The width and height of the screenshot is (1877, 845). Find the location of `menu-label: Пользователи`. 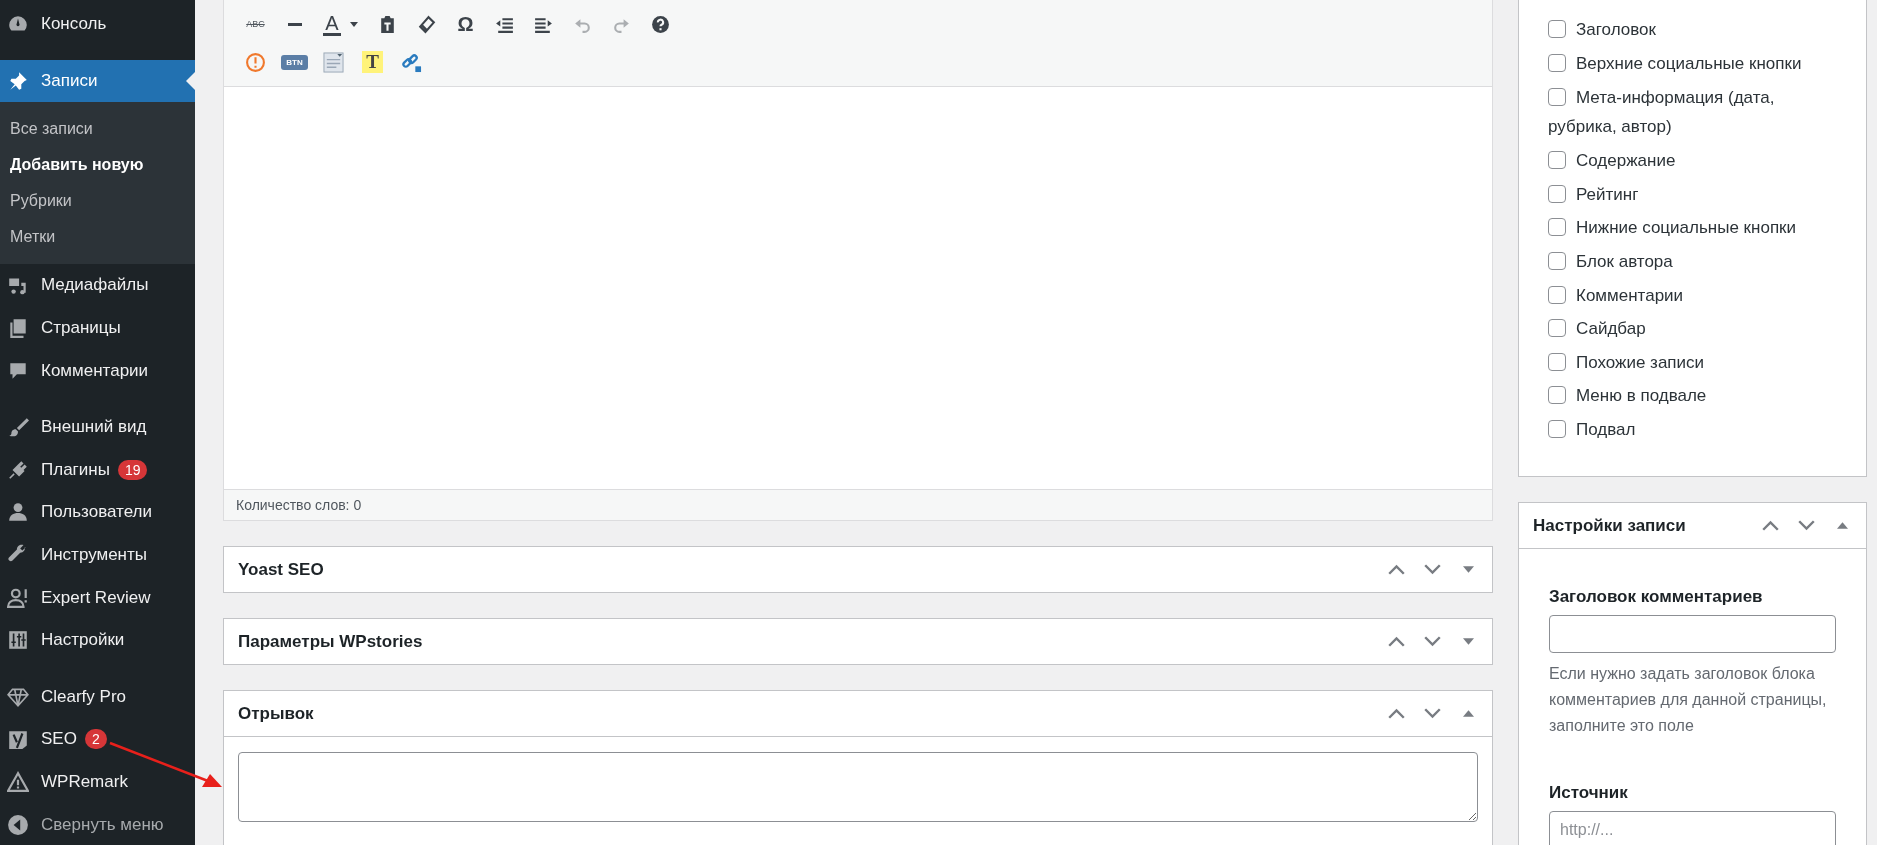

menu-label: Пользователи is located at coordinates (96, 512).